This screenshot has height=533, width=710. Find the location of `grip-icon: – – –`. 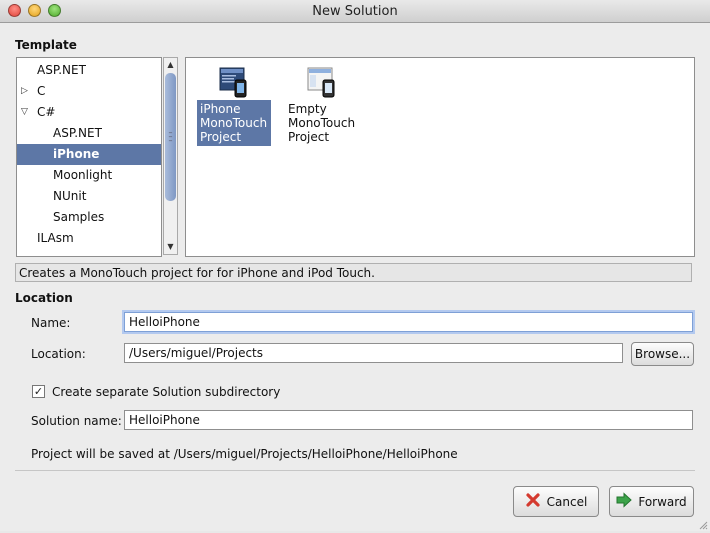

grip-icon: – – – is located at coordinates (170, 136).